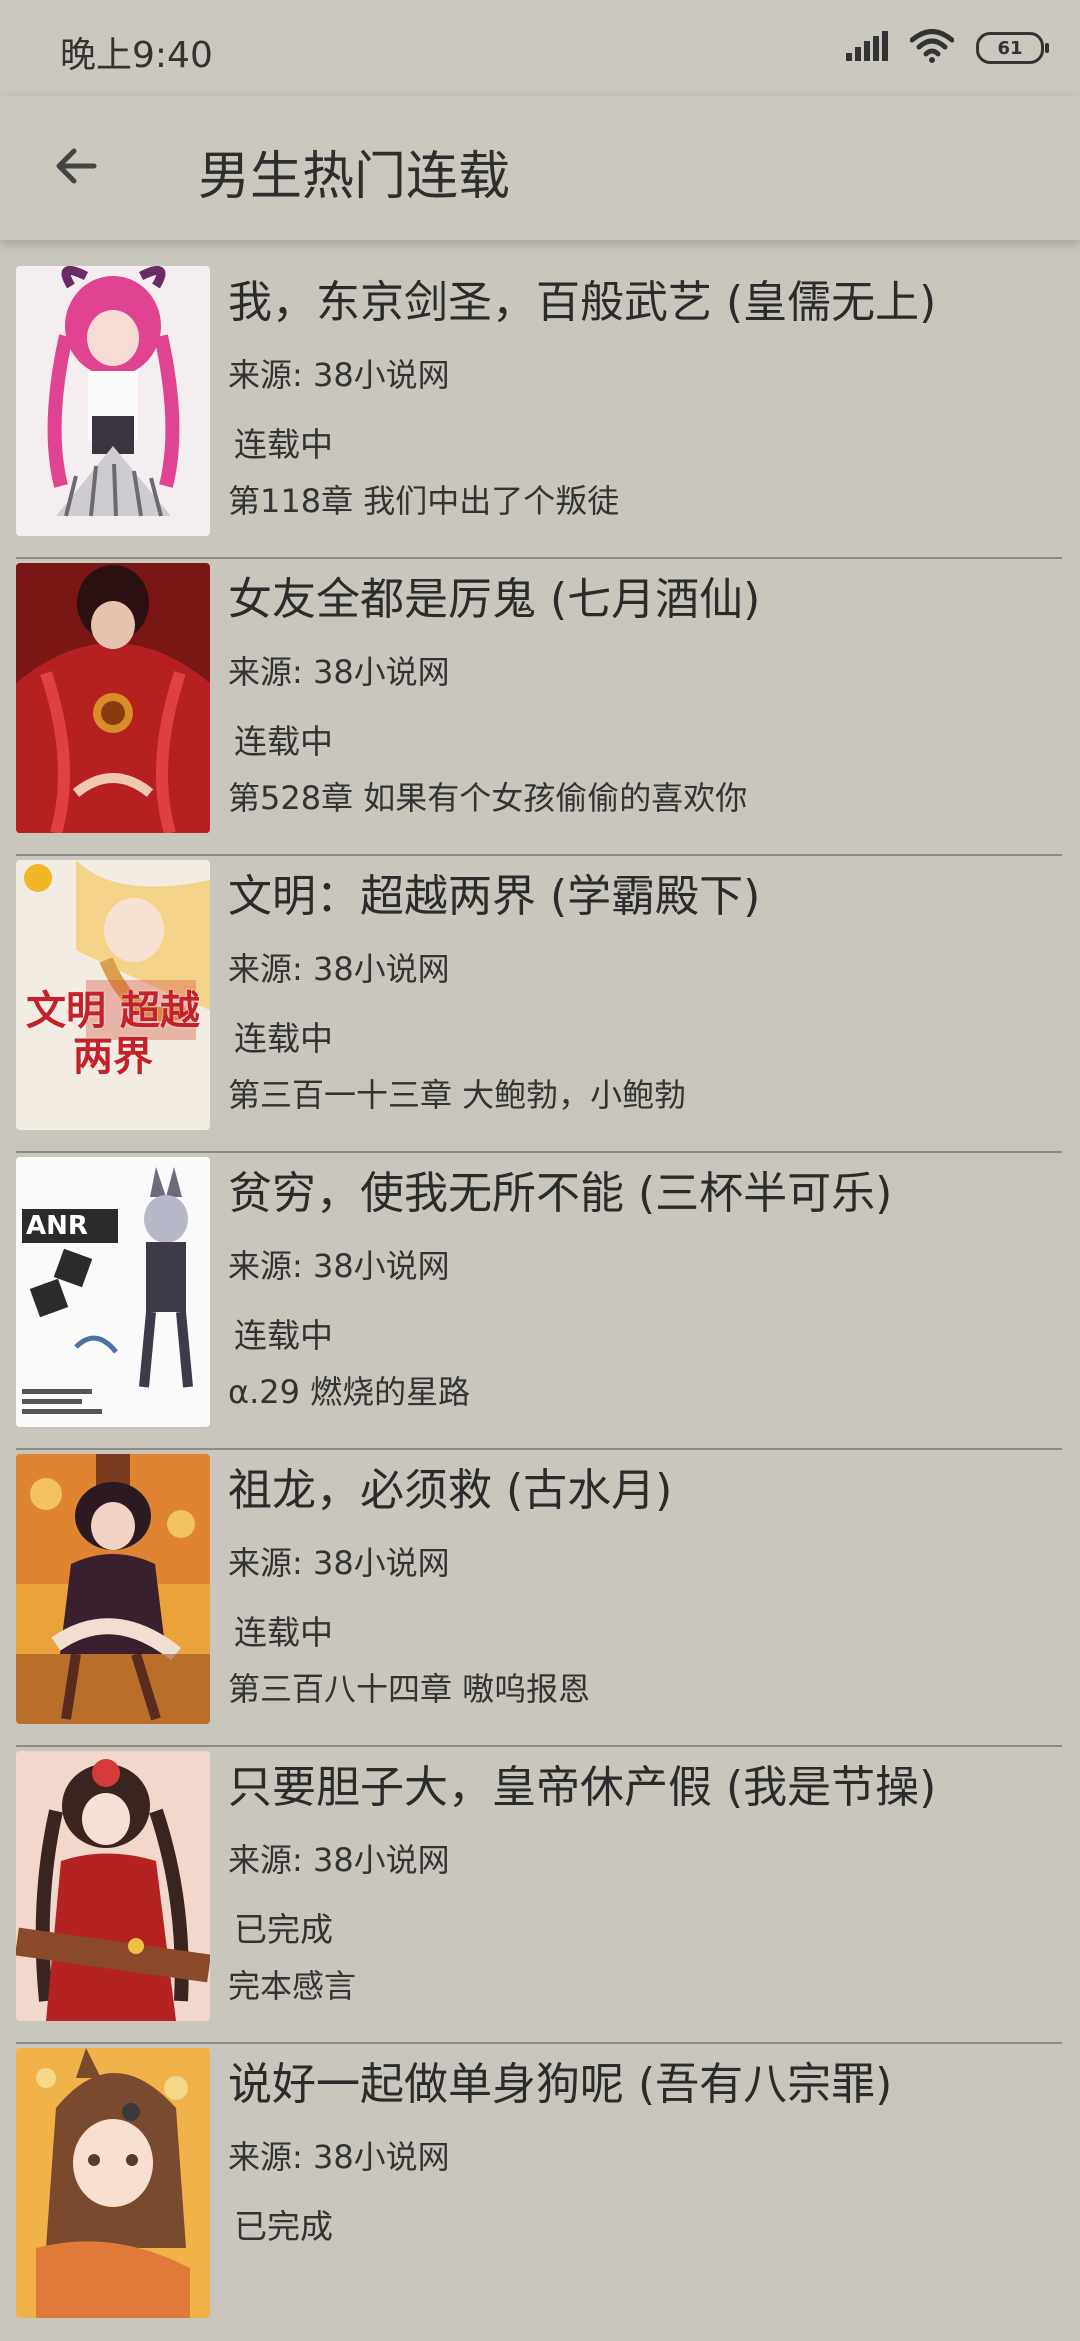 The width and height of the screenshot is (1080, 2341). Describe the element at coordinates (540, 1598) in the screenshot. I see `book-list-item: 祖龙，必须救 (古水月) 来源: 38小说网 连载中 第三百八十四章 嗷呜报恩` at that location.